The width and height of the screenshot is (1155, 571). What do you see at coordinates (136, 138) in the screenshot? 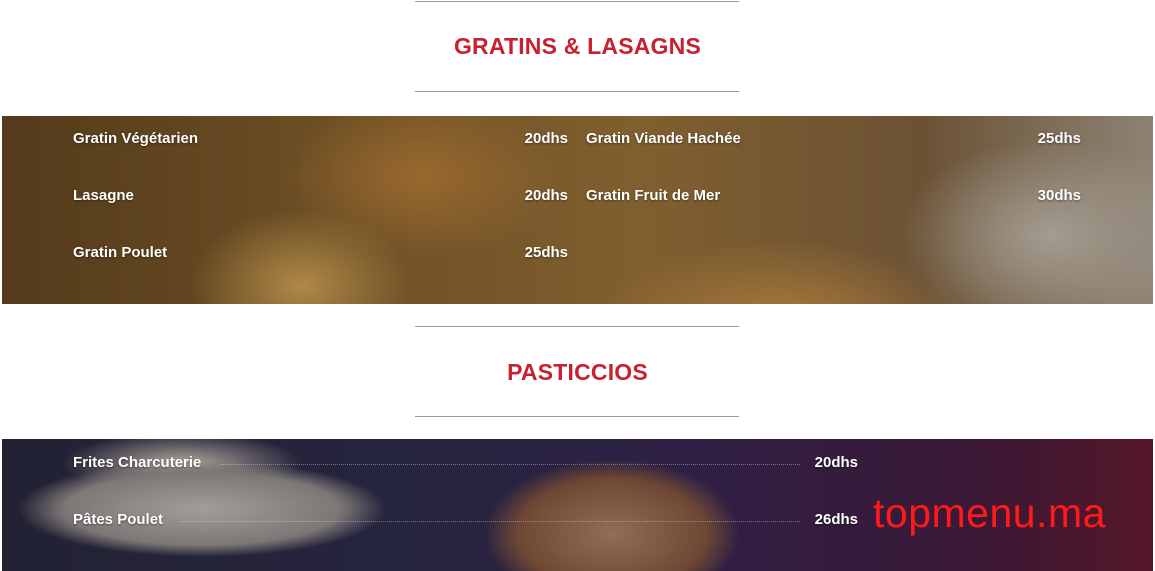
I see `menu-item-name: Gratin Végétarien` at bounding box center [136, 138].